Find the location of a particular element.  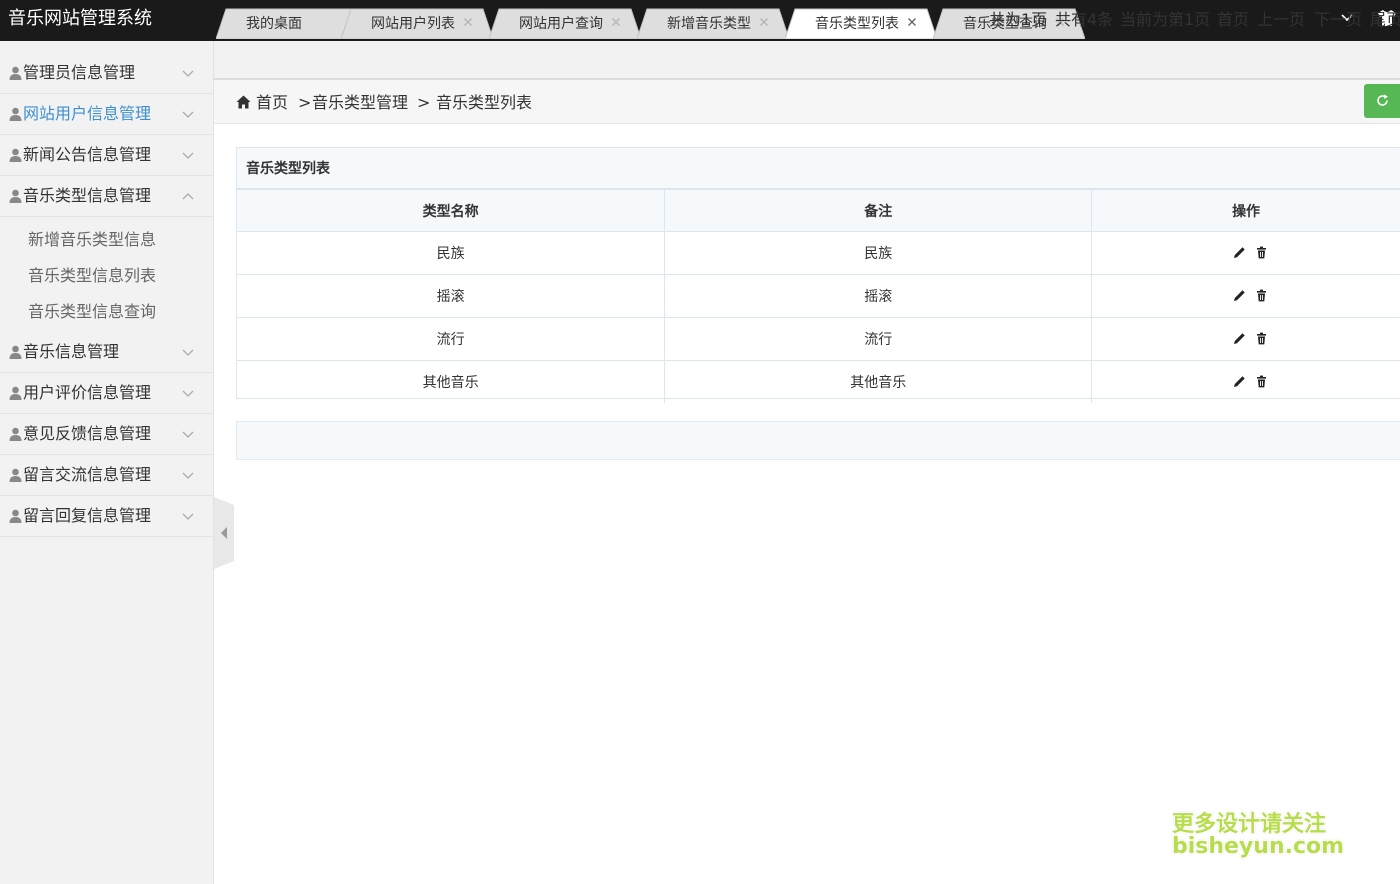

column-header-type-name: 类型名称 is located at coordinates (451, 210).